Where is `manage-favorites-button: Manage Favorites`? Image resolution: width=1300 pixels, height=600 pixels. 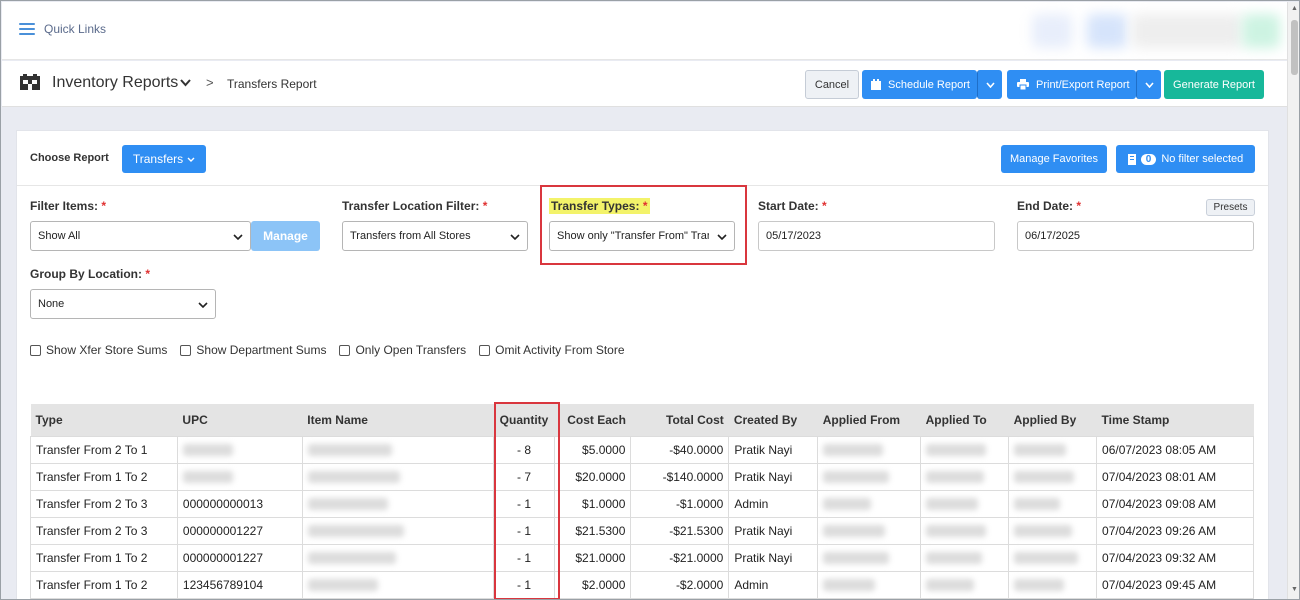
manage-favorites-button: Manage Favorites is located at coordinates (1054, 159).